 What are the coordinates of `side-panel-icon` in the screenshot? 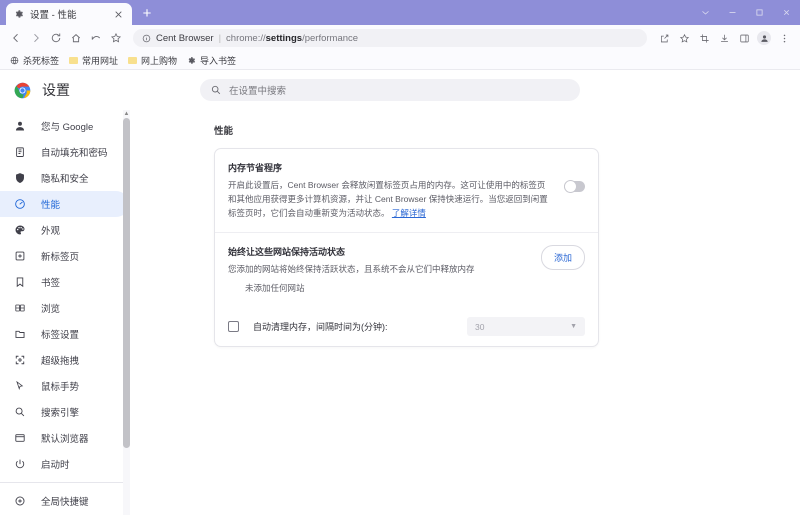 It's located at (744, 38).